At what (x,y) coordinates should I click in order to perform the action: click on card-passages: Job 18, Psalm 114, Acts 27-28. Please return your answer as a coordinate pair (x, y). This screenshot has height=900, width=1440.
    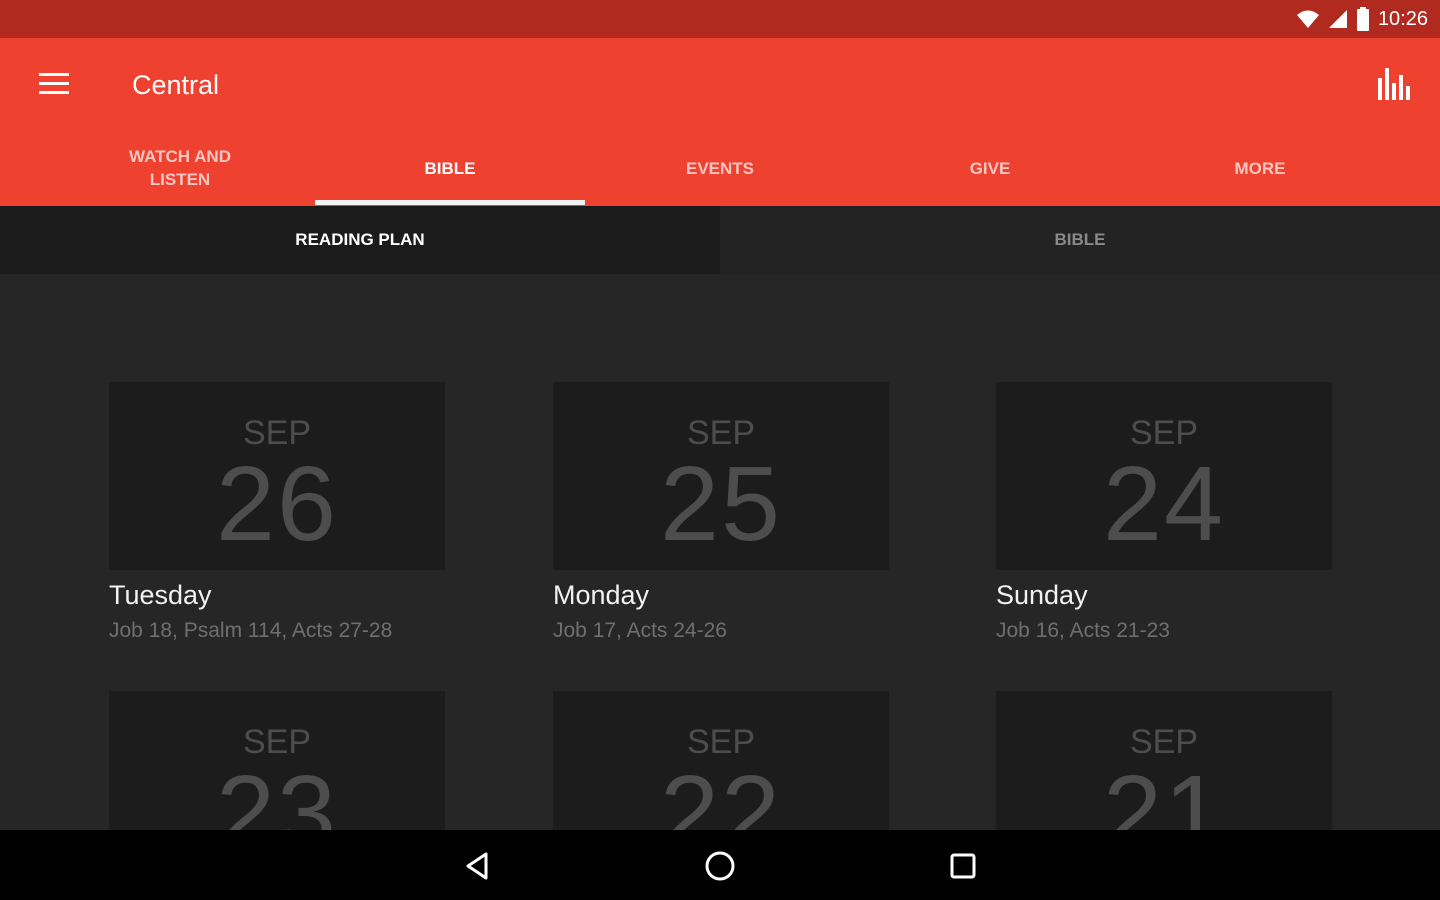
    Looking at the image, I should click on (251, 630).